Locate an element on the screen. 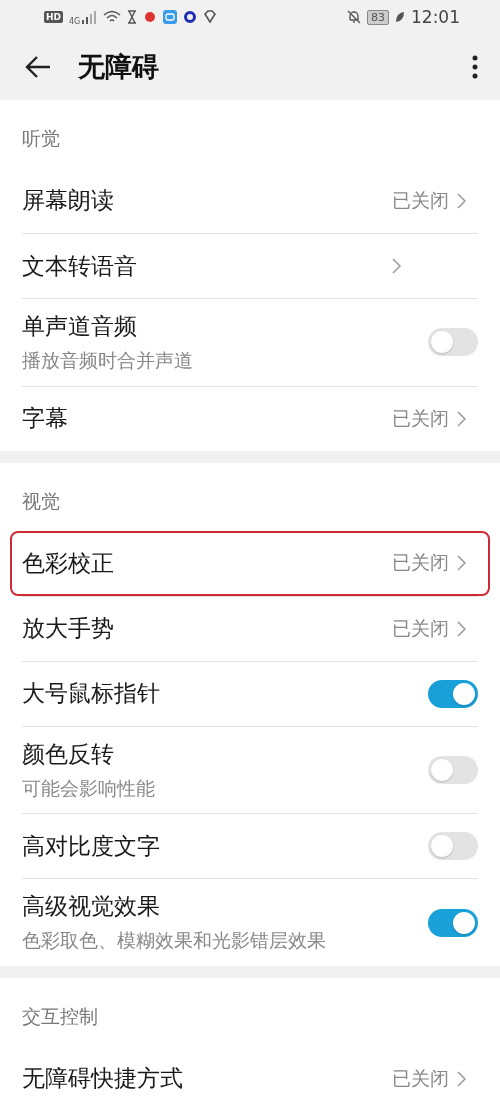 The height and width of the screenshot is (1111, 500). setting-label: 屏幕朗读 is located at coordinates (68, 201).